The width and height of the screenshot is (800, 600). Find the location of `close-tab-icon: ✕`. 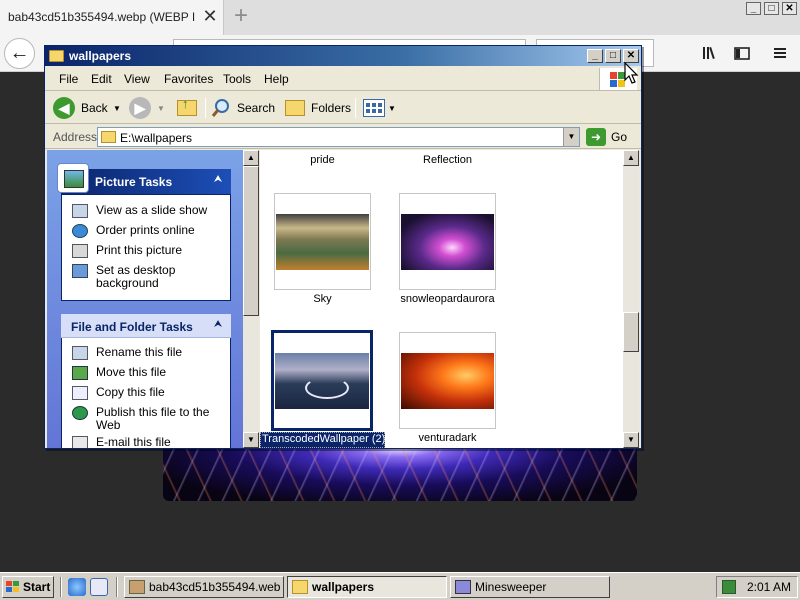

close-tab-icon: ✕ is located at coordinates (210, 16).